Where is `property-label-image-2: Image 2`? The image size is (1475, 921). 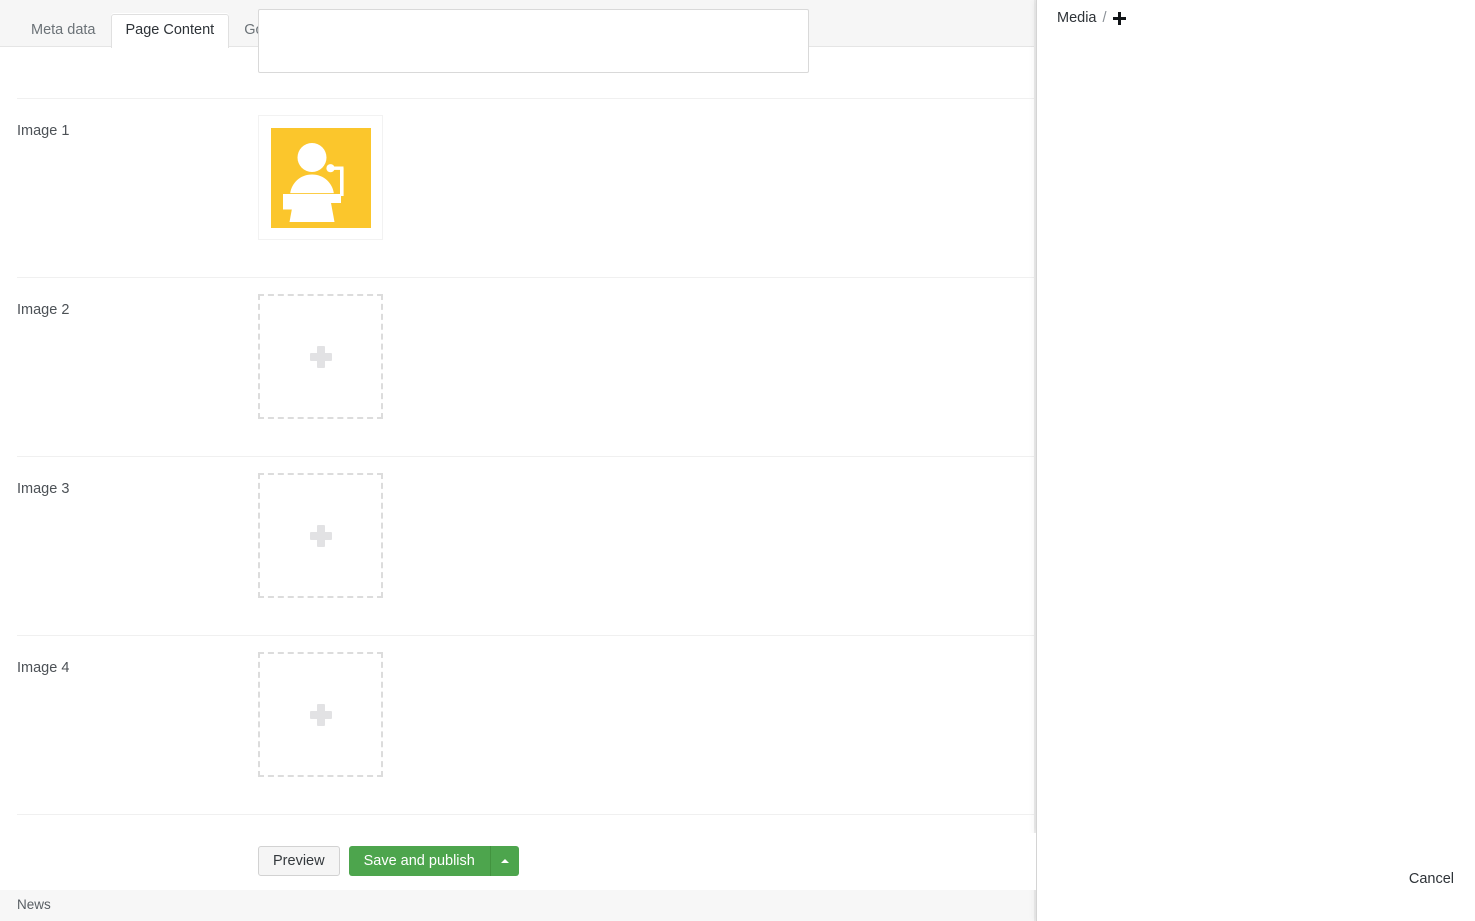
property-label-image-2: Image 2 is located at coordinates (43, 310).